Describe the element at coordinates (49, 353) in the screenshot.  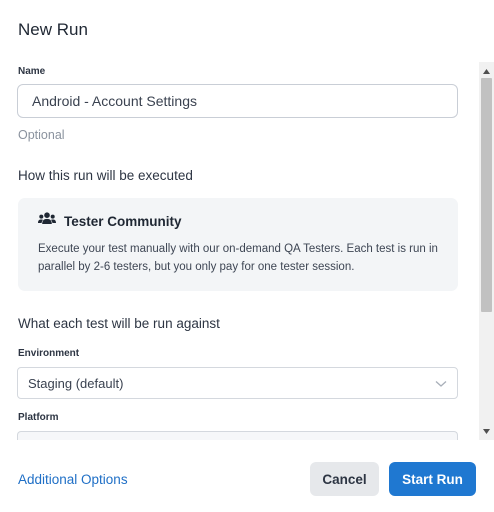
I see `environment-label: Environment` at that location.